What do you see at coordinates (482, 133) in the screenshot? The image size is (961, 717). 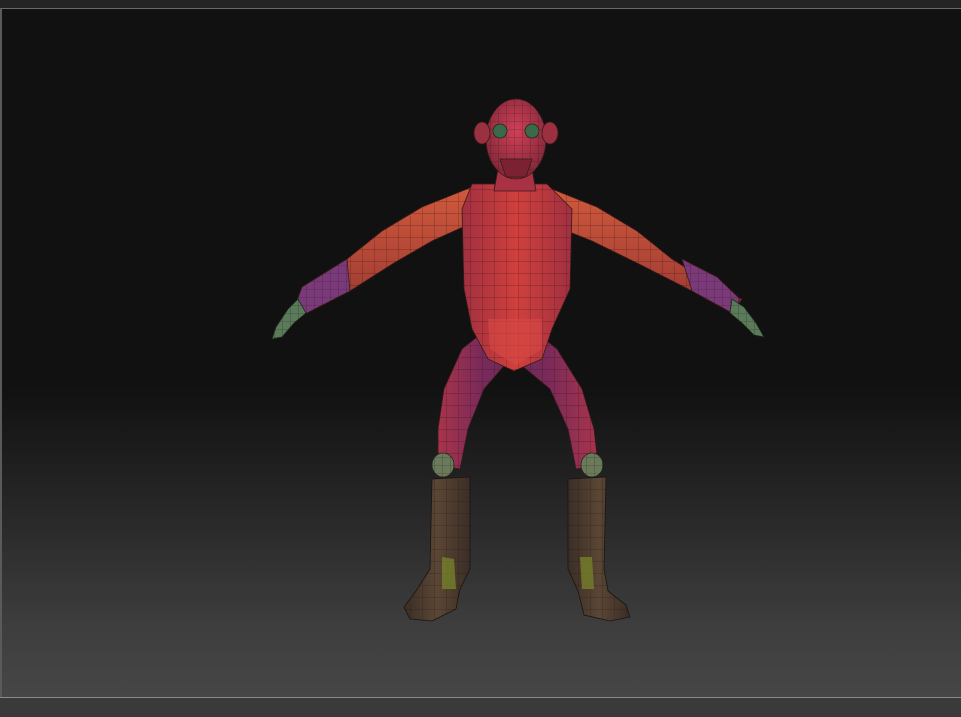 I see `left-ear` at bounding box center [482, 133].